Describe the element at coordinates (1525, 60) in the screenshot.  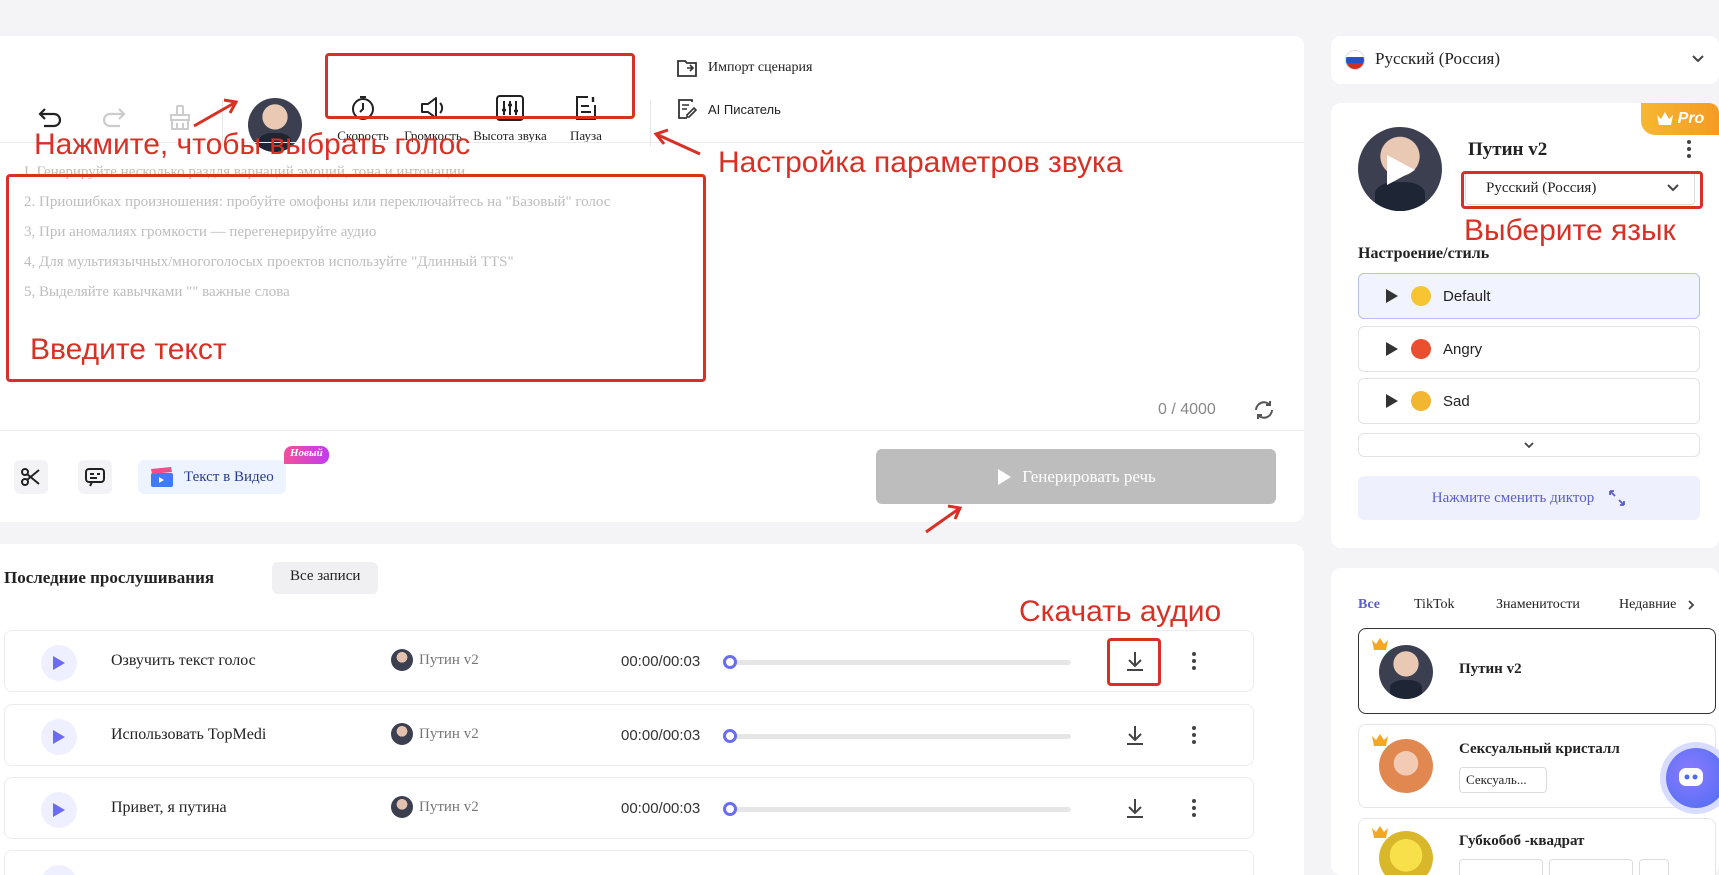
I see `language-select: Русский (Россия)` at that location.